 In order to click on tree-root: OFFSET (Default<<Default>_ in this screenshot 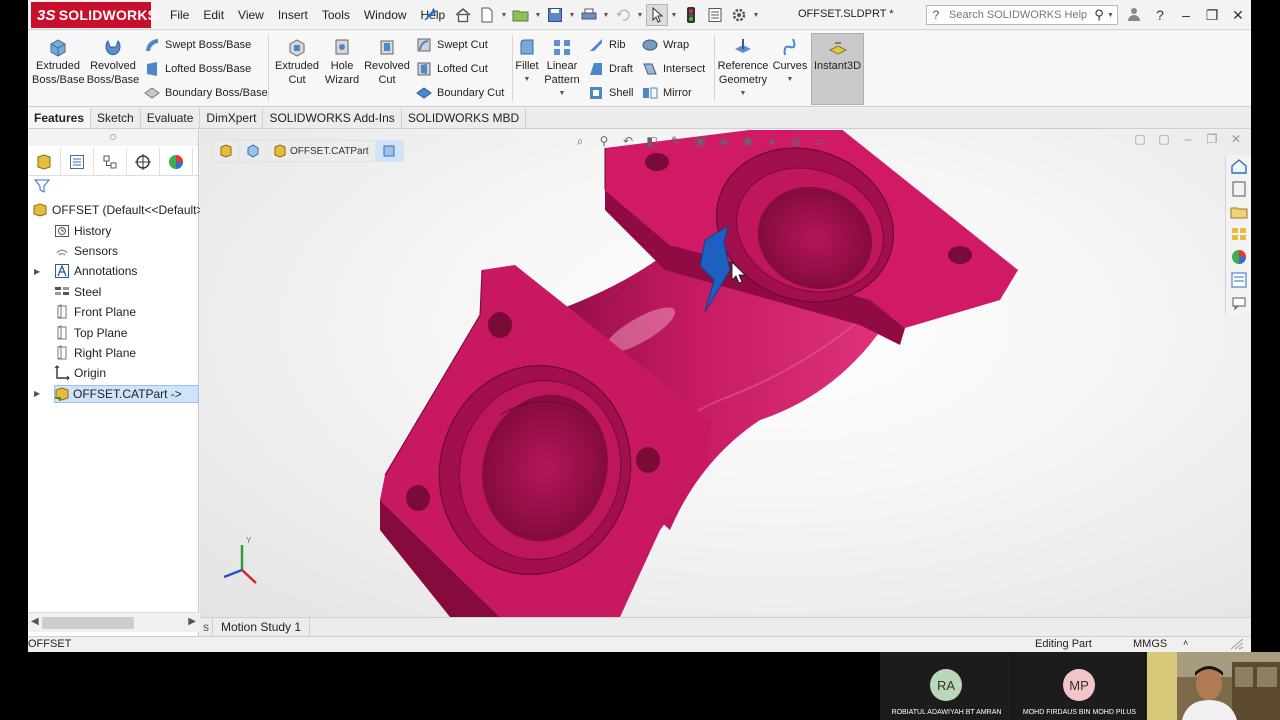, I will do `click(119, 210)`.